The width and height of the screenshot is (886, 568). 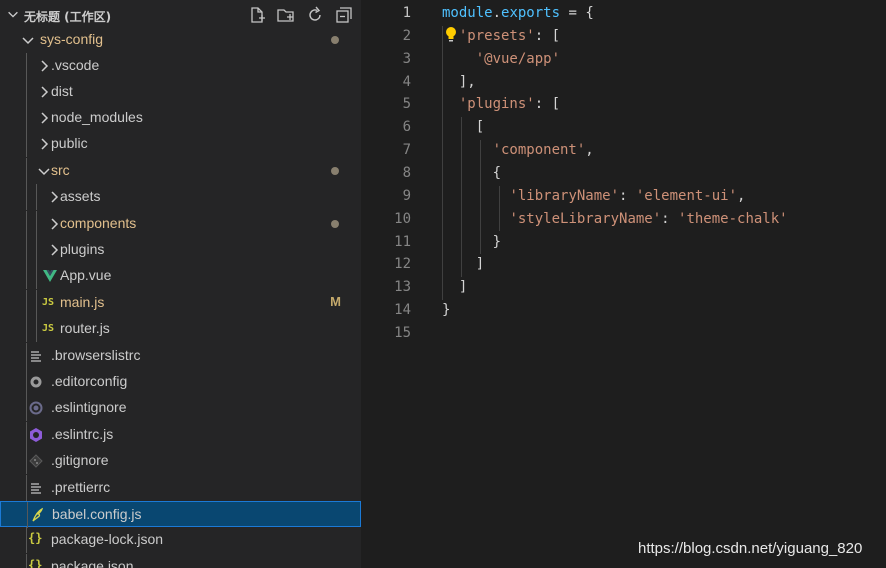 What do you see at coordinates (750, 548) in the screenshot?
I see `watermark-url: https://blog.csdn.net/yiguang_820` at bounding box center [750, 548].